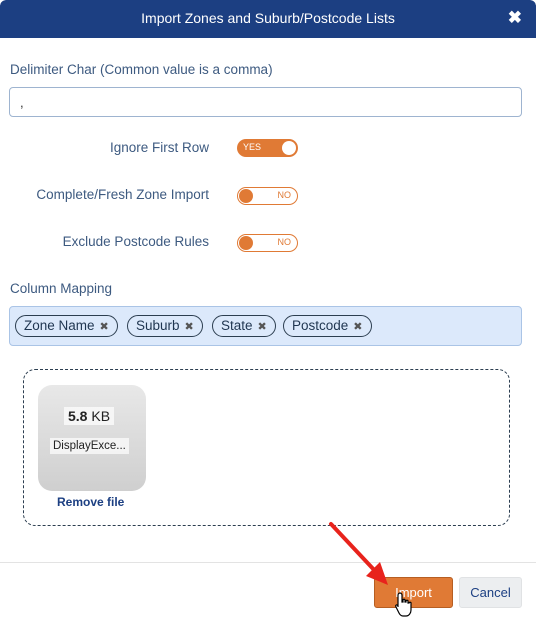  I want to click on hand-pointer-icon, so click(403, 604).